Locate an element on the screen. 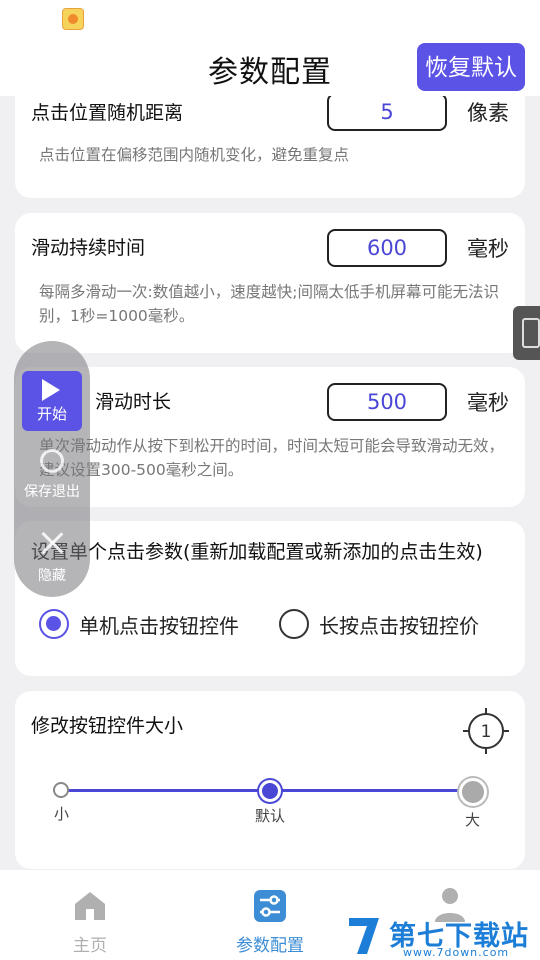  sliders-icon is located at coordinates (270, 906).